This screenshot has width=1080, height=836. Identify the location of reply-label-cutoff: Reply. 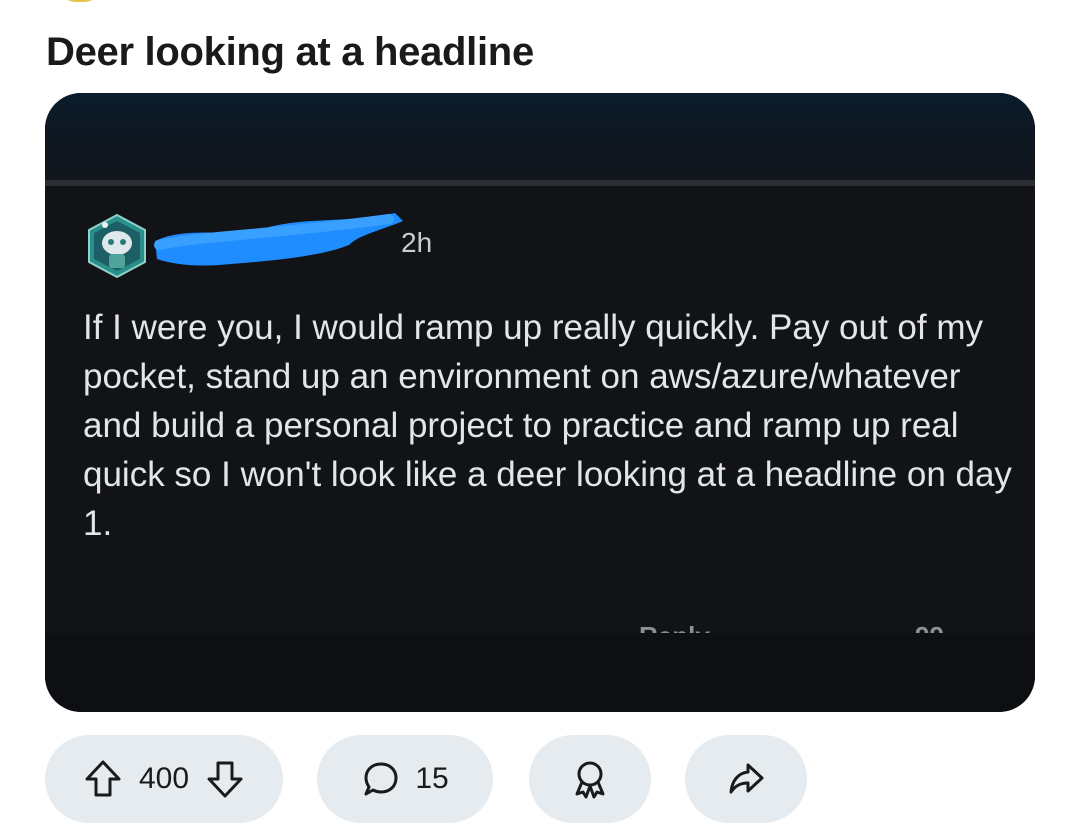
(674, 627).